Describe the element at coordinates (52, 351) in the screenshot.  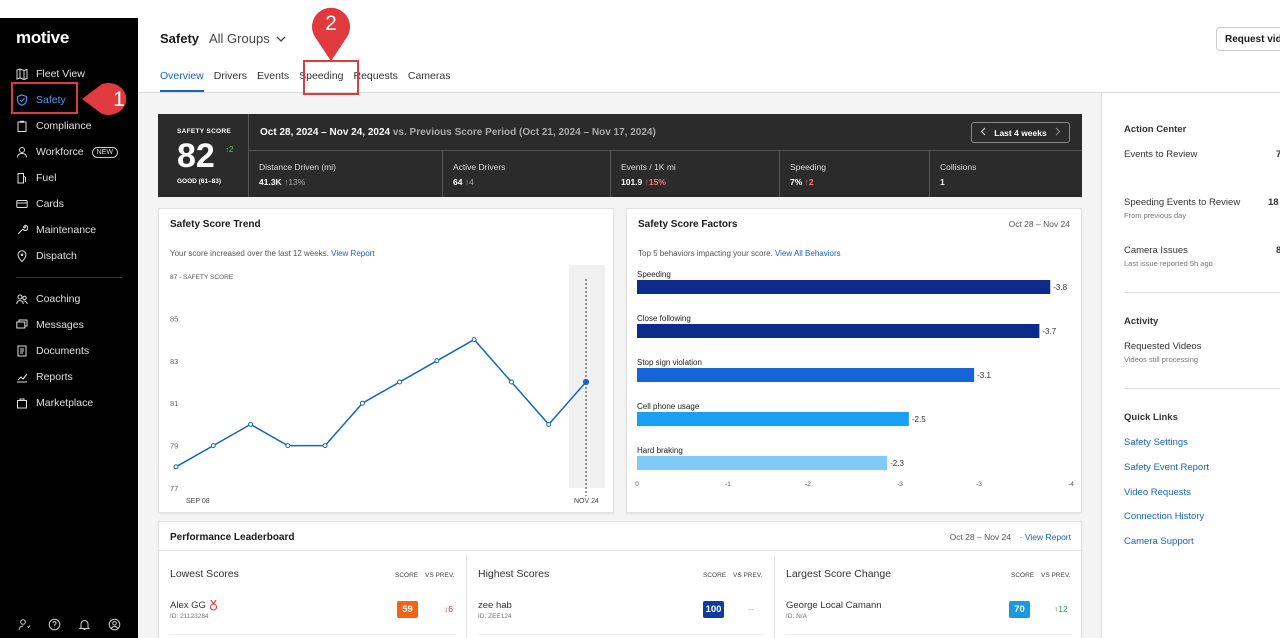
I see `sidebar-item-documents: Documents` at that location.